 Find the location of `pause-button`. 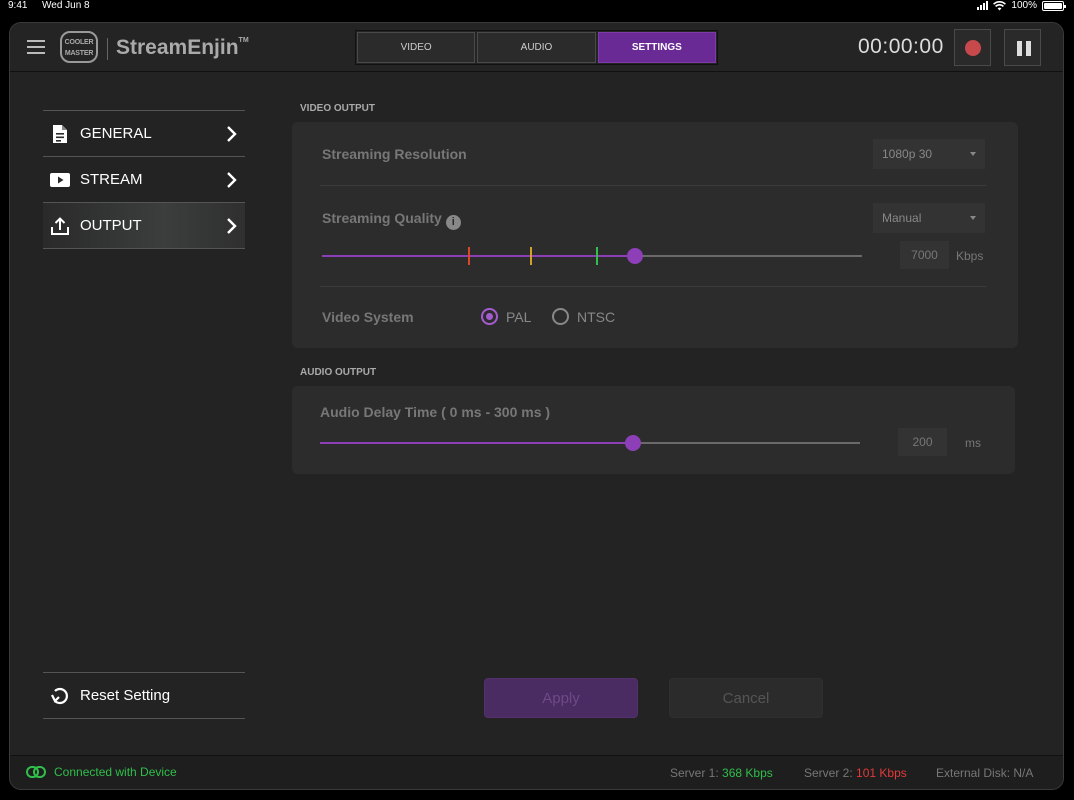

pause-button is located at coordinates (1022, 47).